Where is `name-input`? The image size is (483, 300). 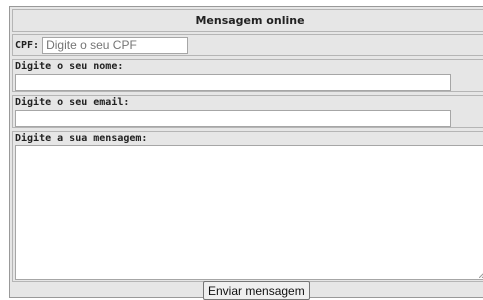 name-input is located at coordinates (233, 82).